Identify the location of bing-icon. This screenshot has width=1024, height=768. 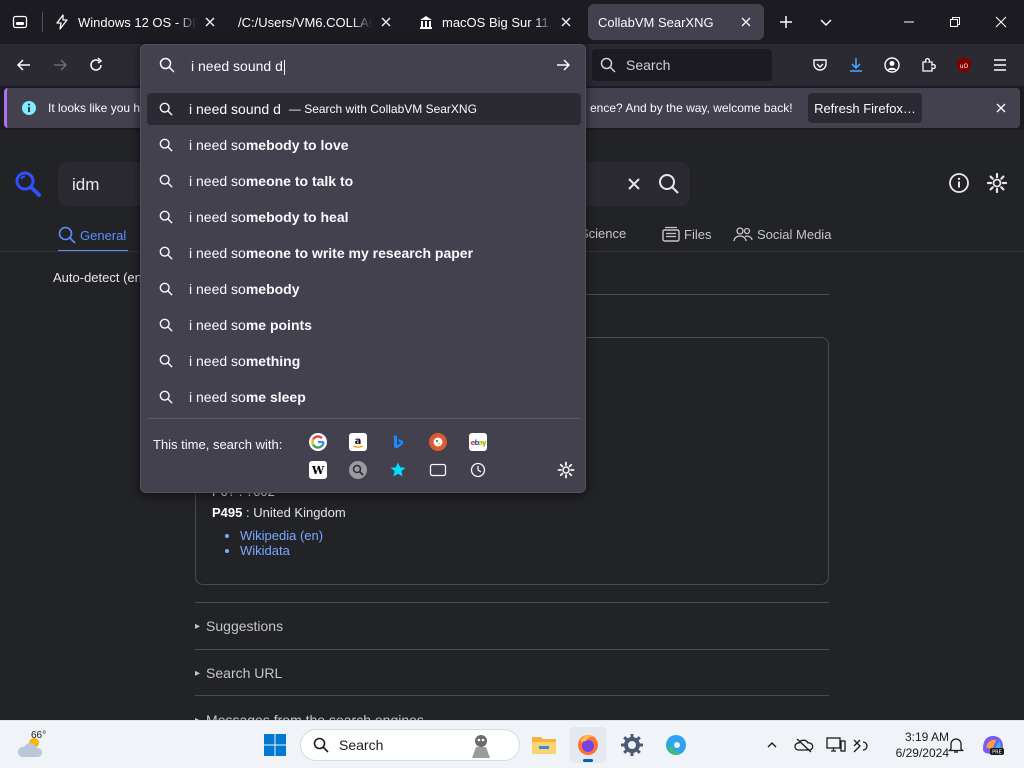
(398, 442).